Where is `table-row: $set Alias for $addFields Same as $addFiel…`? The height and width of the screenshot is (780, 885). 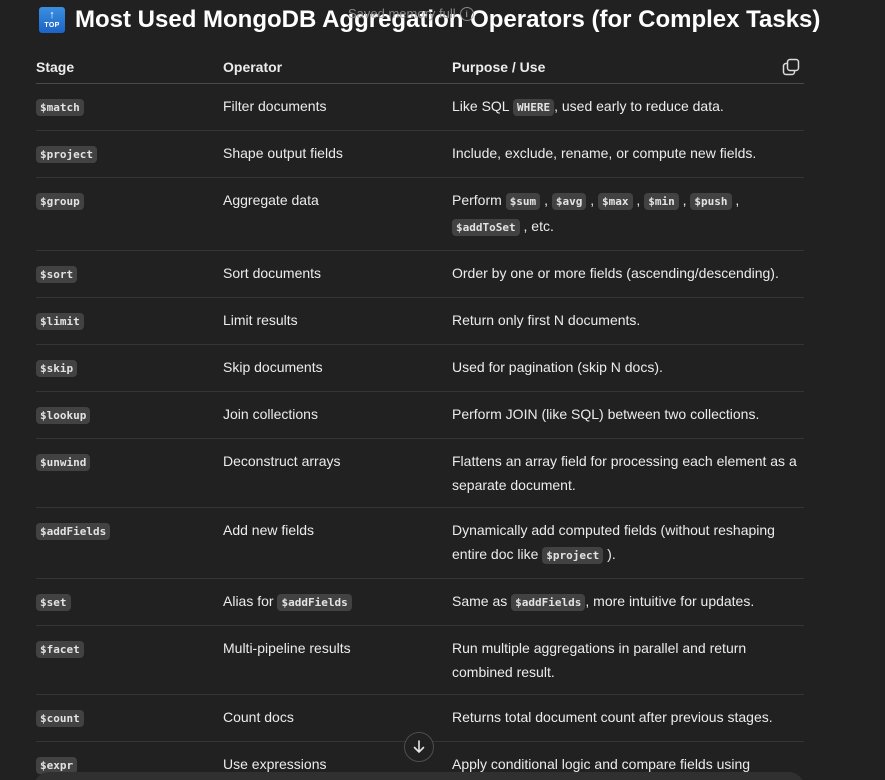 table-row: $set Alias for $addFields Same as $addFiel… is located at coordinates (420, 602).